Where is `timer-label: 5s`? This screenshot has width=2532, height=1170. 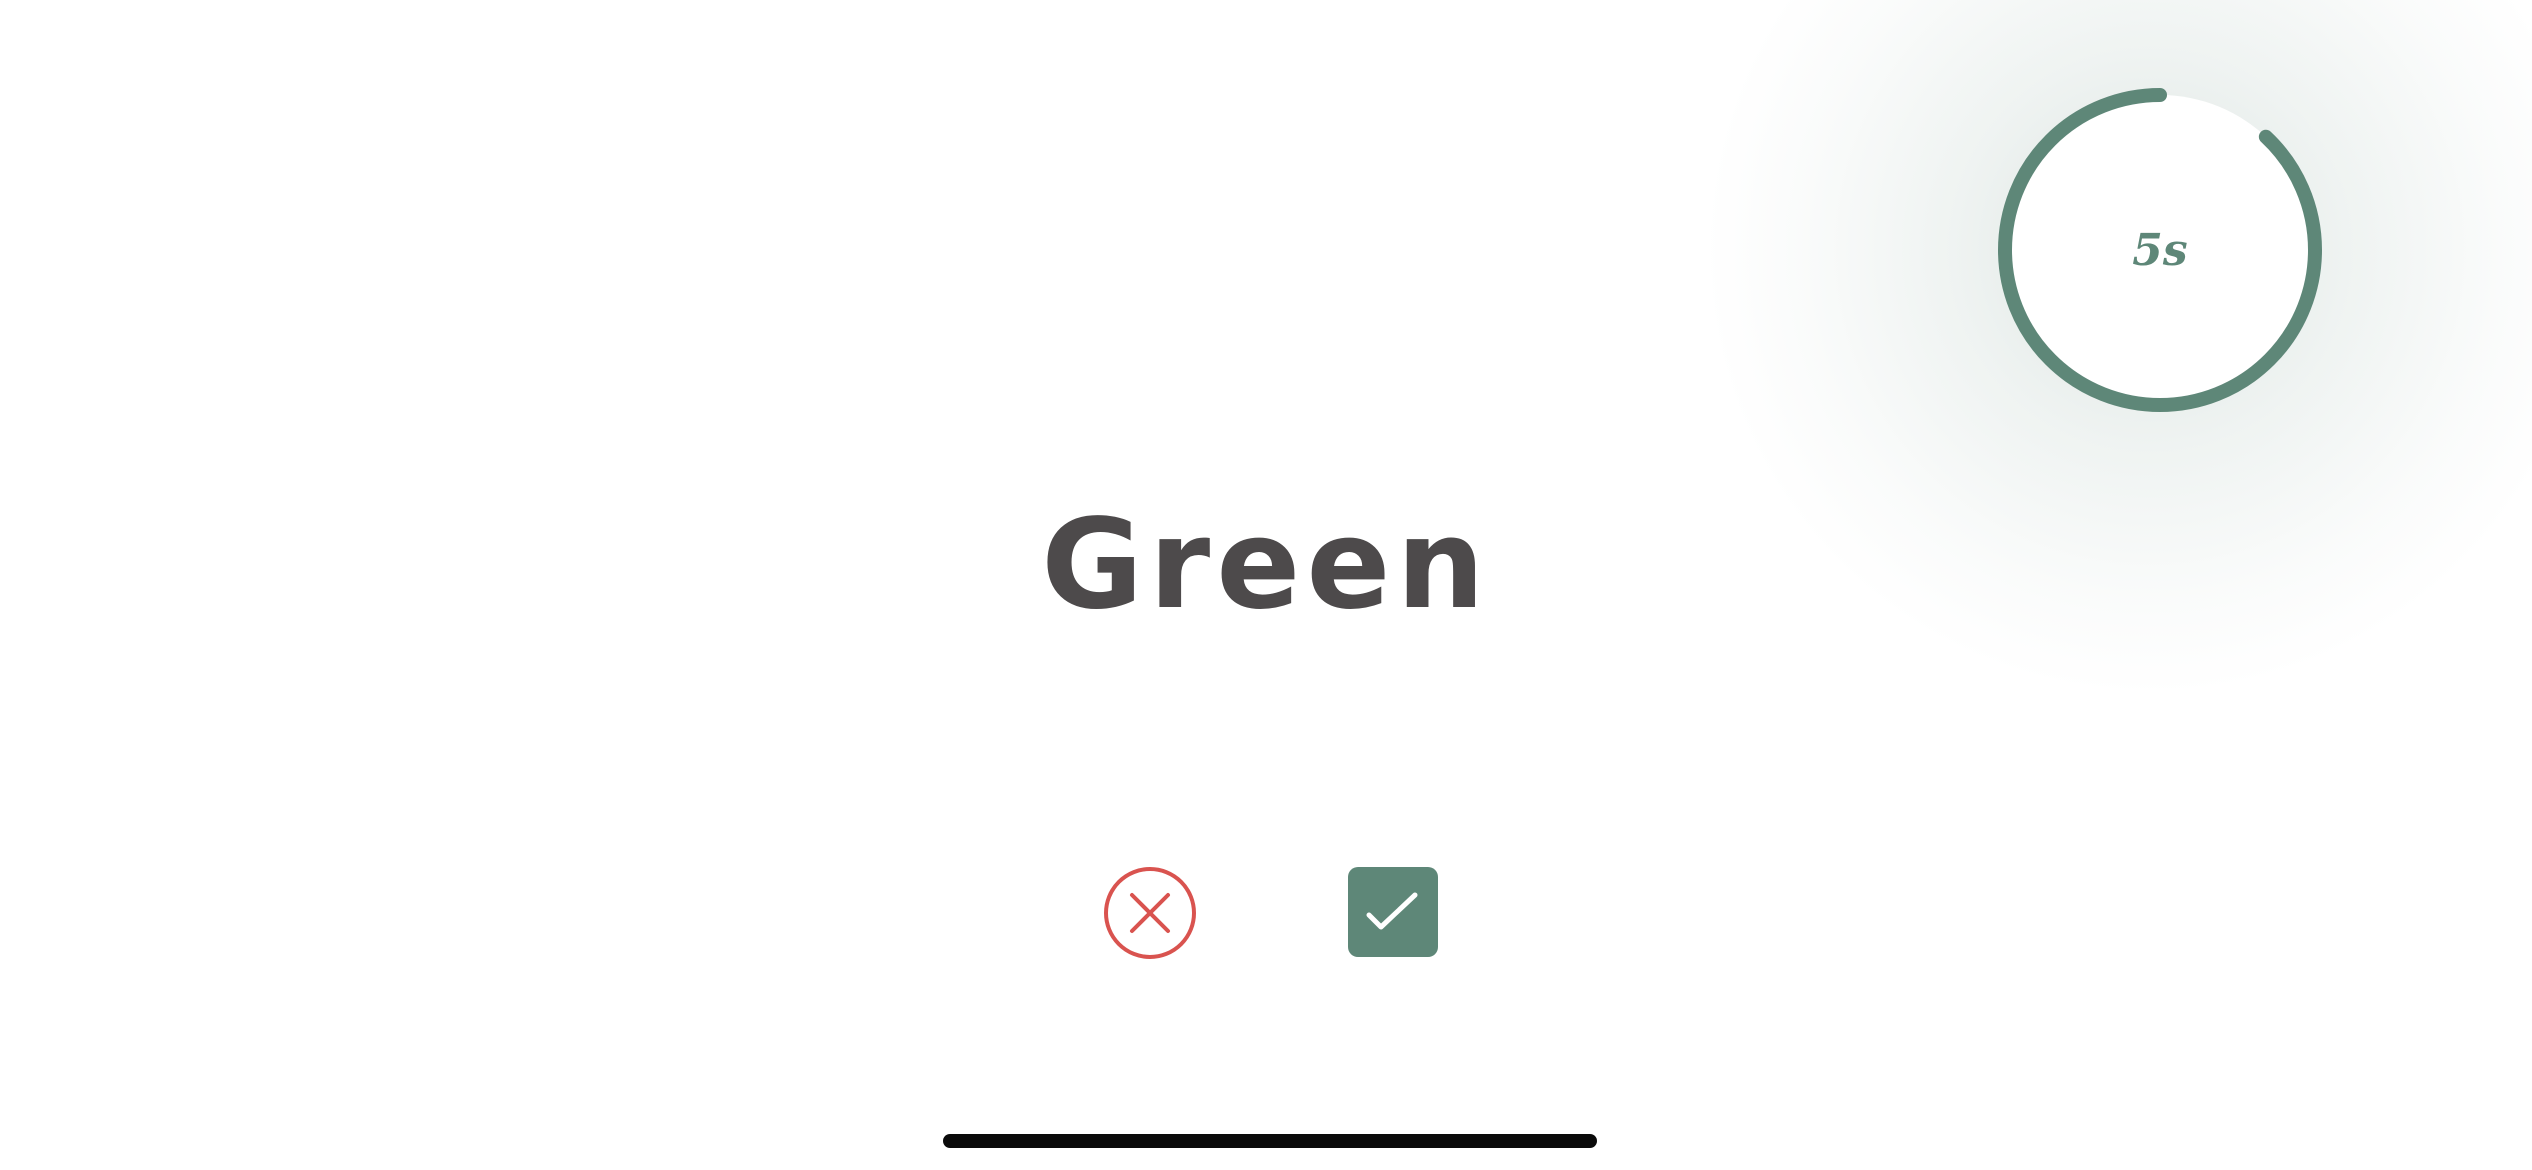
timer-label: 5s is located at coordinates (2160, 250).